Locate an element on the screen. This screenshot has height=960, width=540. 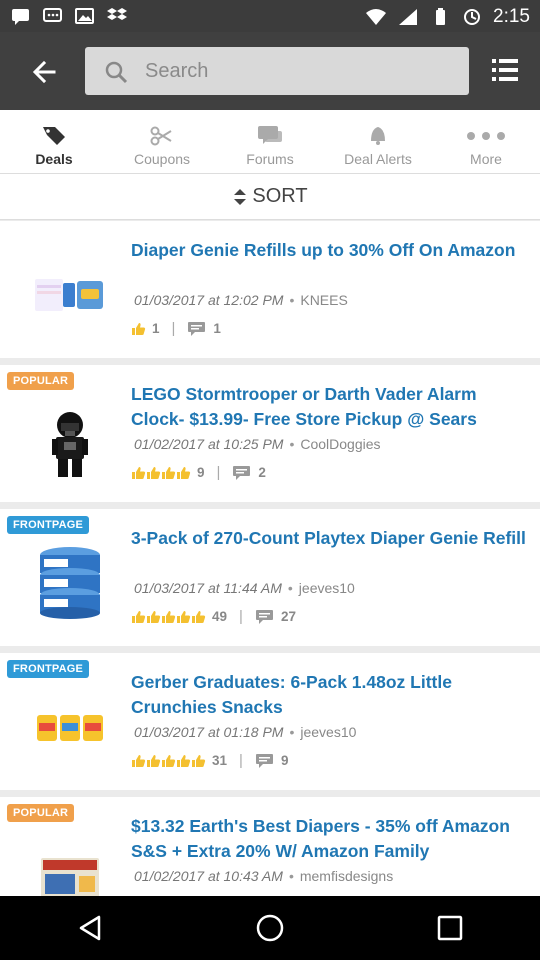
search-bar is located at coordinates (277, 71).